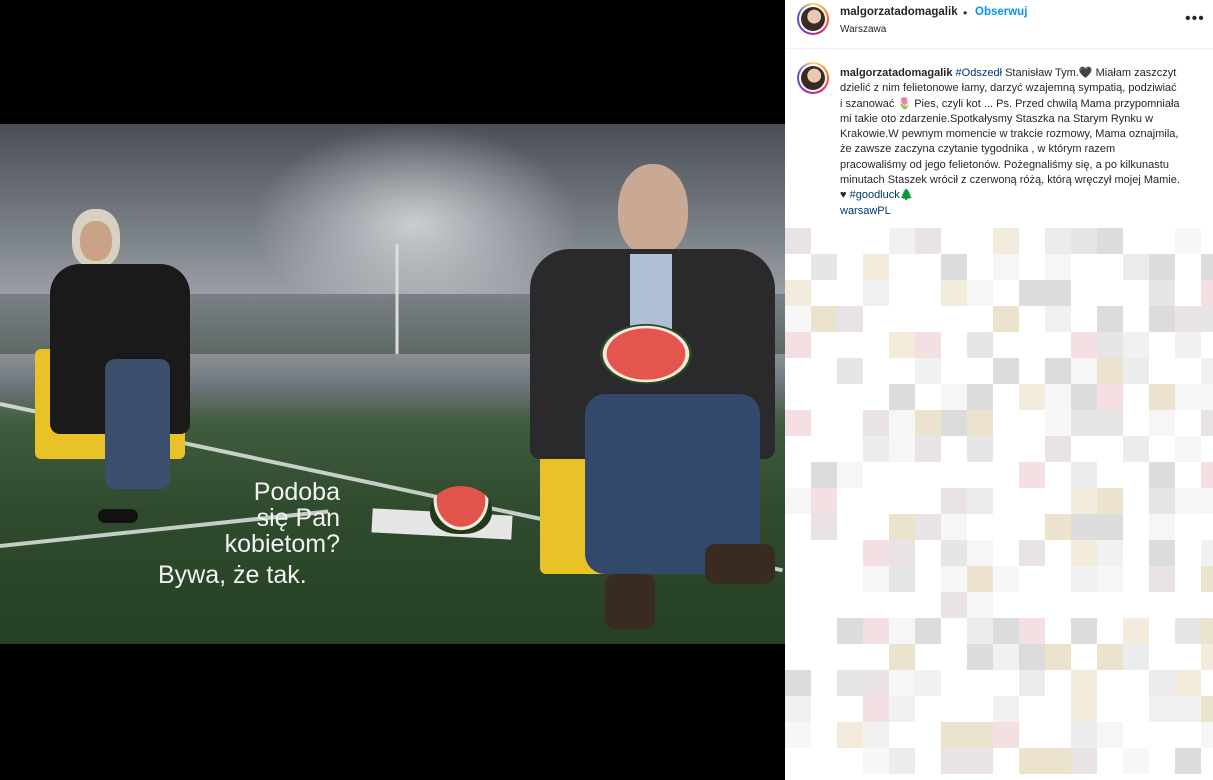 The image size is (1213, 780). I want to click on watermark-link: warsawPL, so click(865, 211).